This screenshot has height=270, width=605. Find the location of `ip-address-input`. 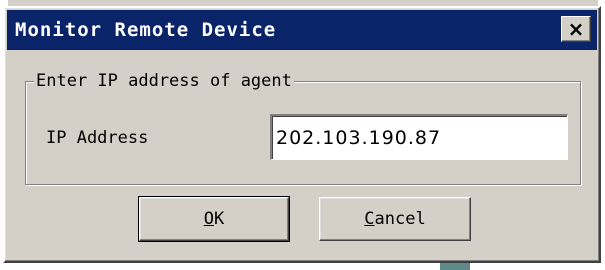

ip-address-input is located at coordinates (419, 137).